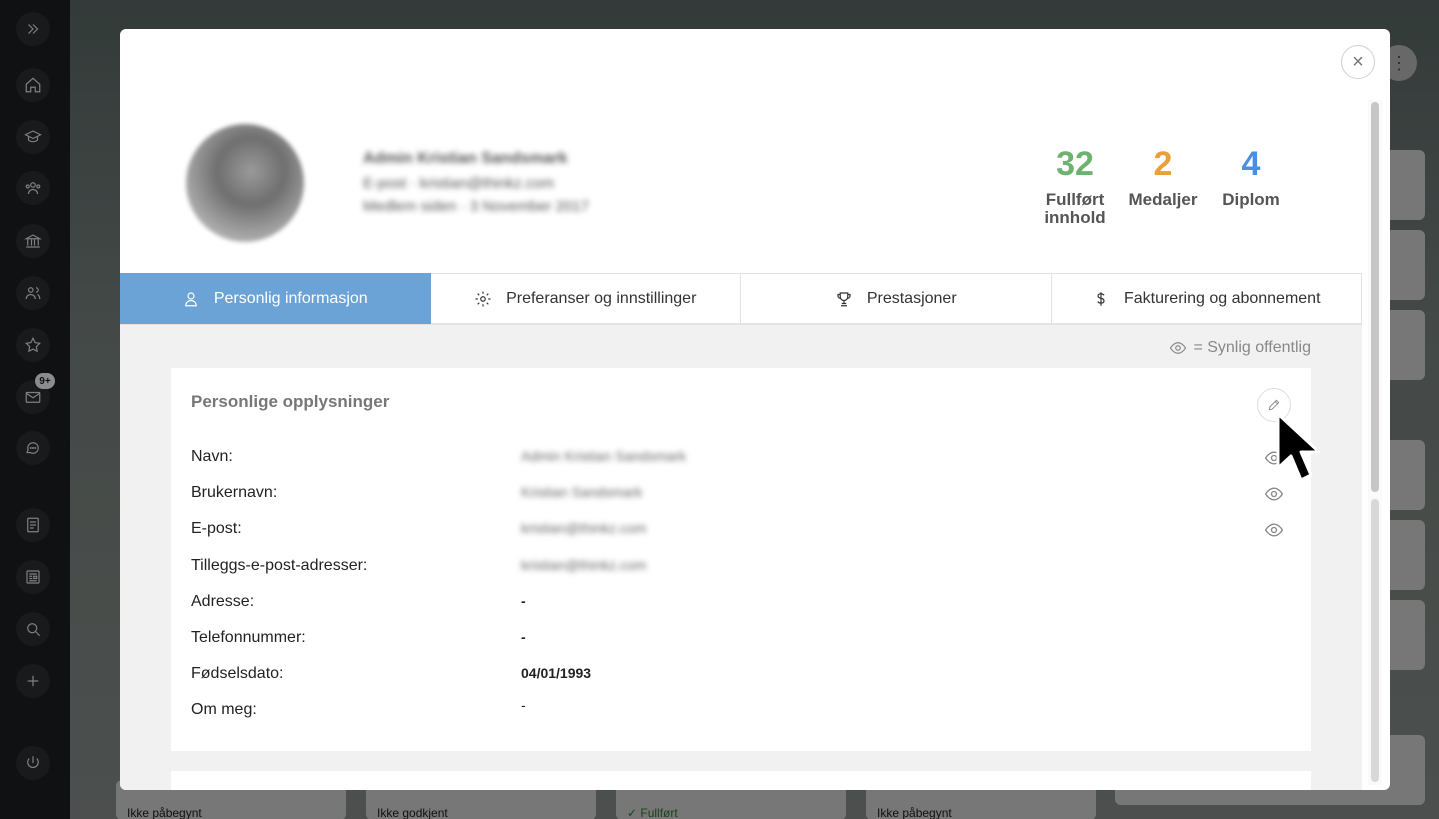  I want to click on scrollbar-thumb, so click(1375, 297).